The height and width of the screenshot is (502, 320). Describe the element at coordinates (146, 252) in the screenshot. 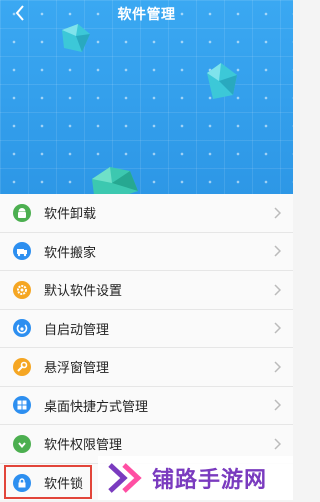

I see `menu-item-move: 软件搬家` at that location.